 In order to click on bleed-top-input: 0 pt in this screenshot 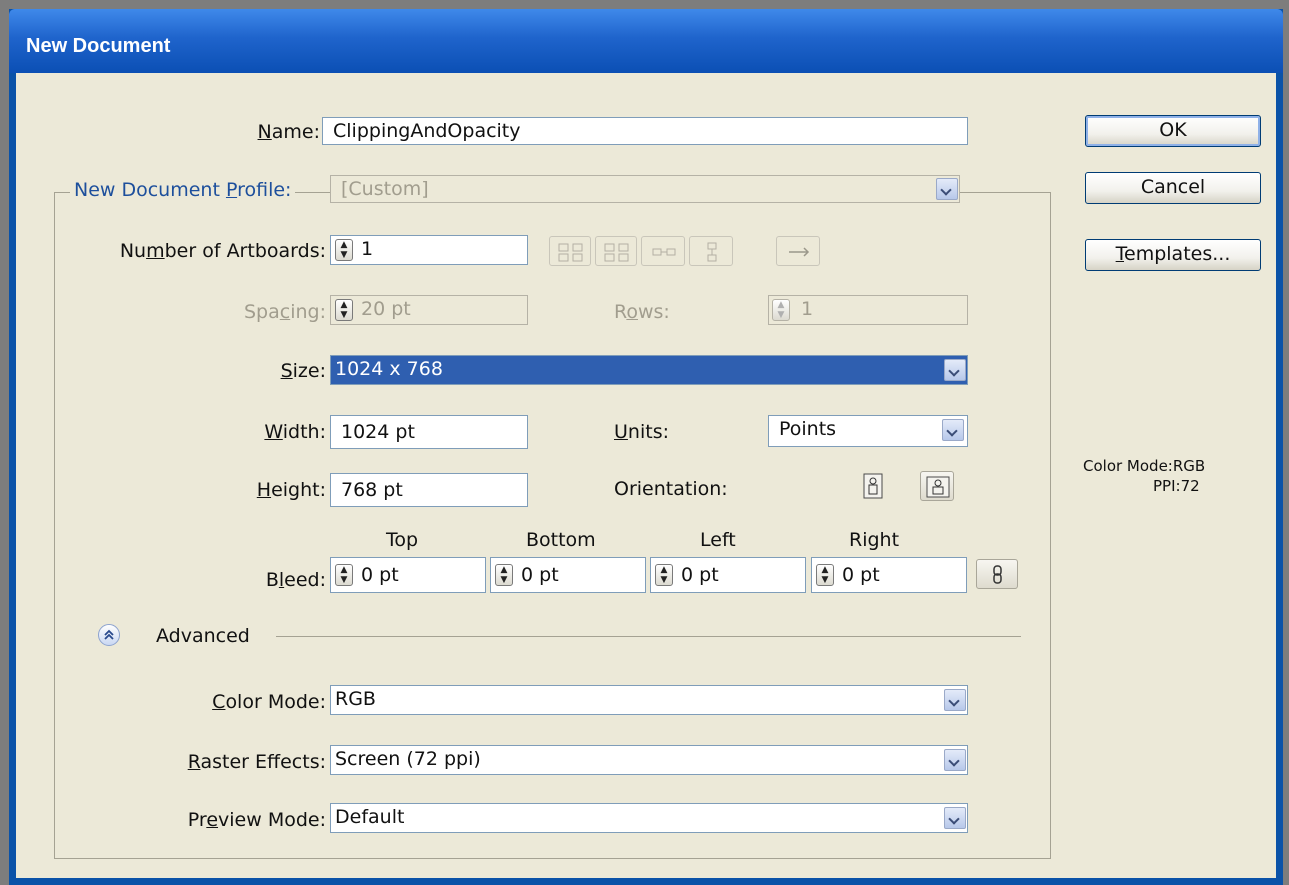, I will do `click(408, 575)`.